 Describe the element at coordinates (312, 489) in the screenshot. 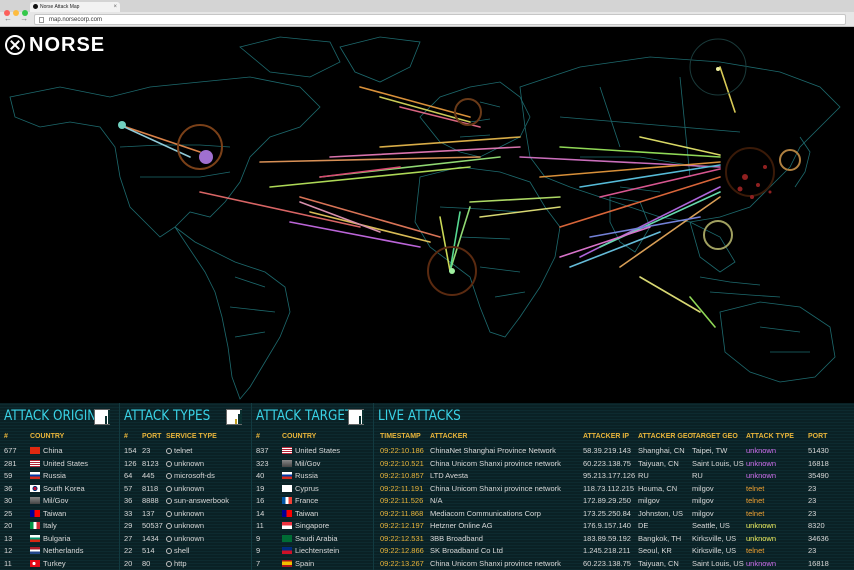

I see `target-row: 19 Cyprus` at that location.